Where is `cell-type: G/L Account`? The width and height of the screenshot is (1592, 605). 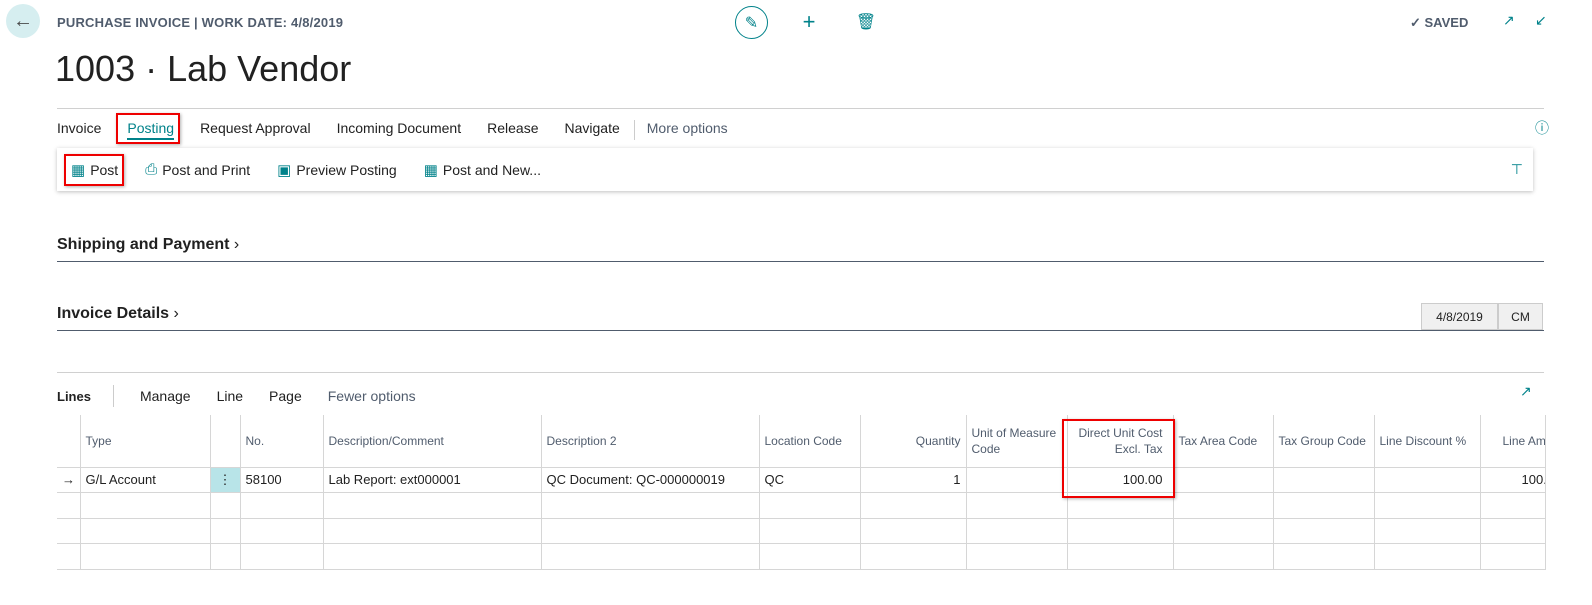
cell-type: G/L Account is located at coordinates (145, 479).